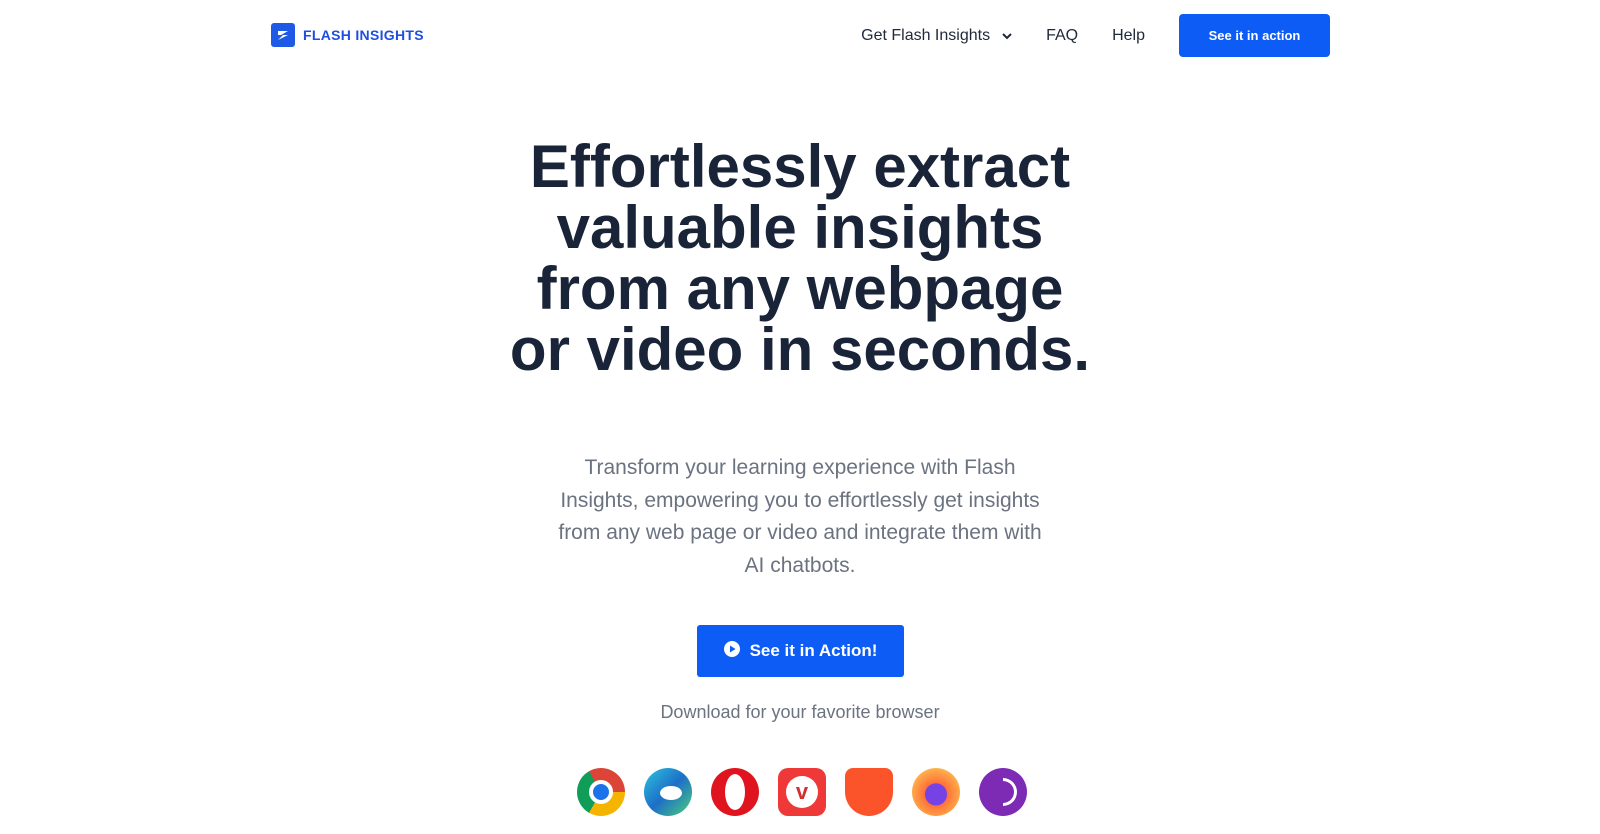 This screenshot has width=1600, height=834. Describe the element at coordinates (731, 651) in the screenshot. I see `play-icon` at that location.